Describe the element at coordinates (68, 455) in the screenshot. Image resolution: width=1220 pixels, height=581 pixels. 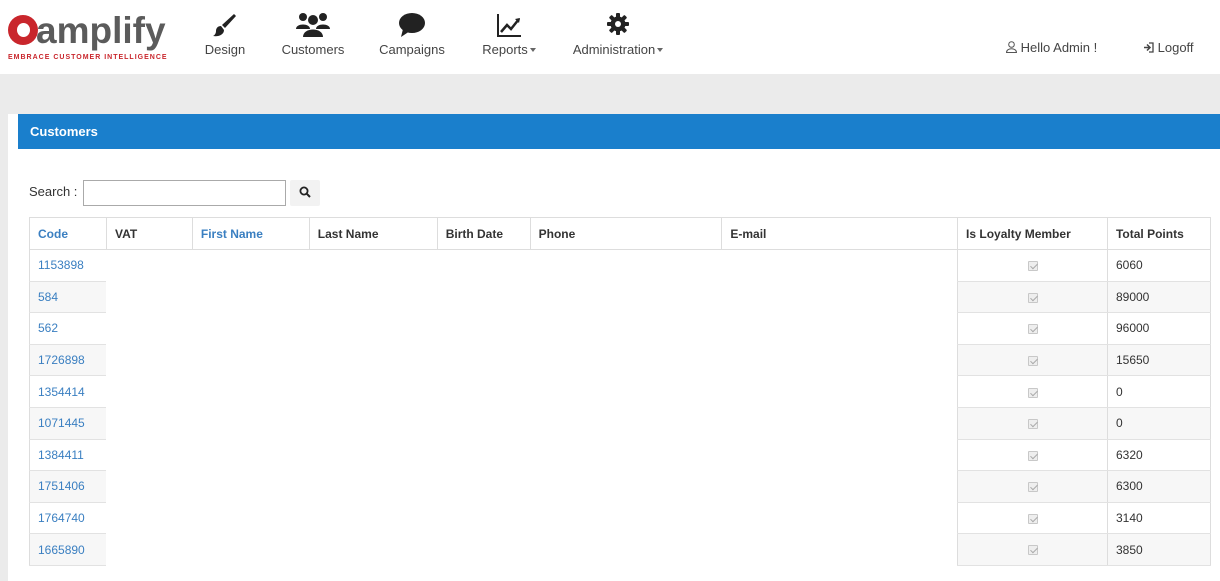
I see `customer-code-link: 1384411` at that location.